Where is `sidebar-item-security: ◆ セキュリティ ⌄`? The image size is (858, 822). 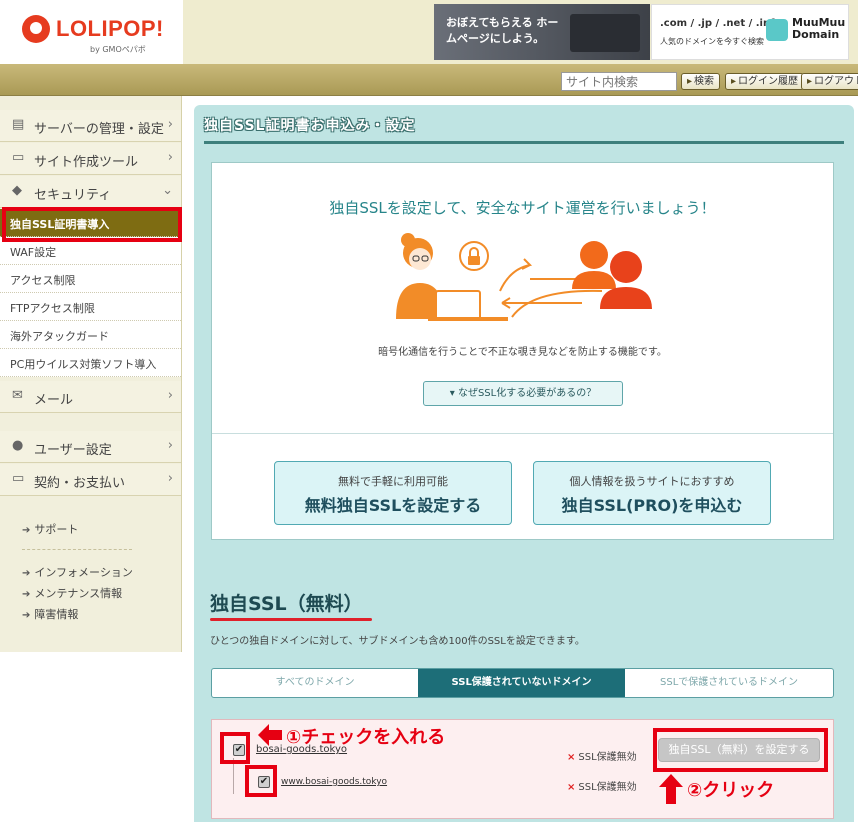 sidebar-item-security: ◆ セキュリティ ⌄ is located at coordinates (90, 192).